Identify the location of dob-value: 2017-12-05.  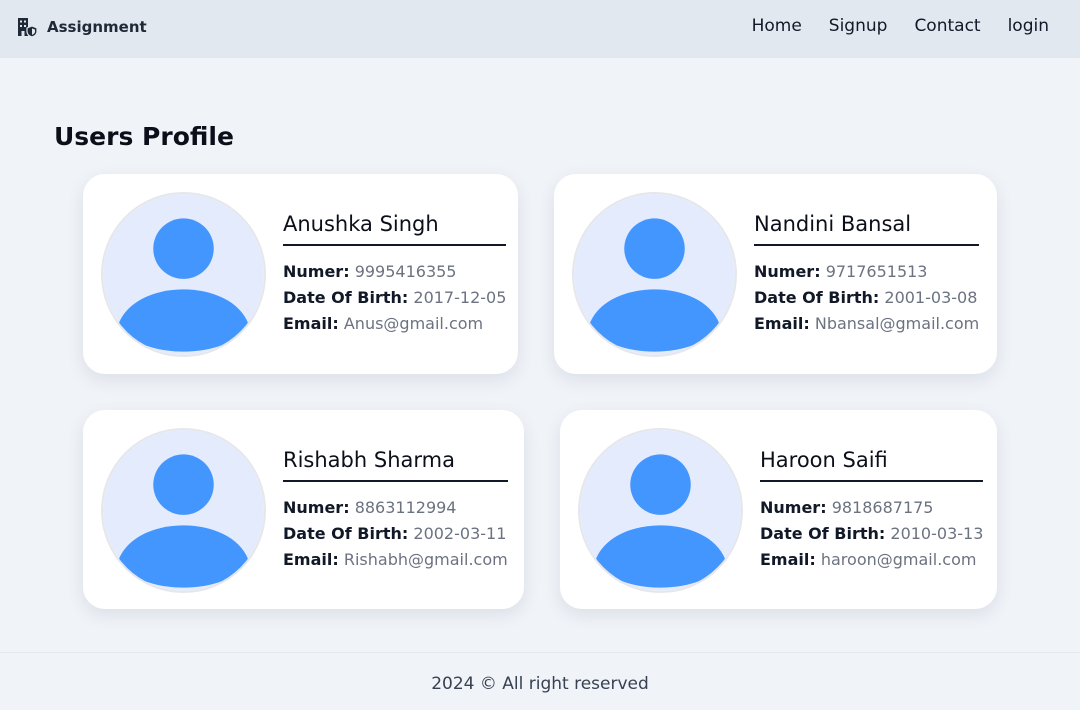
(460, 297).